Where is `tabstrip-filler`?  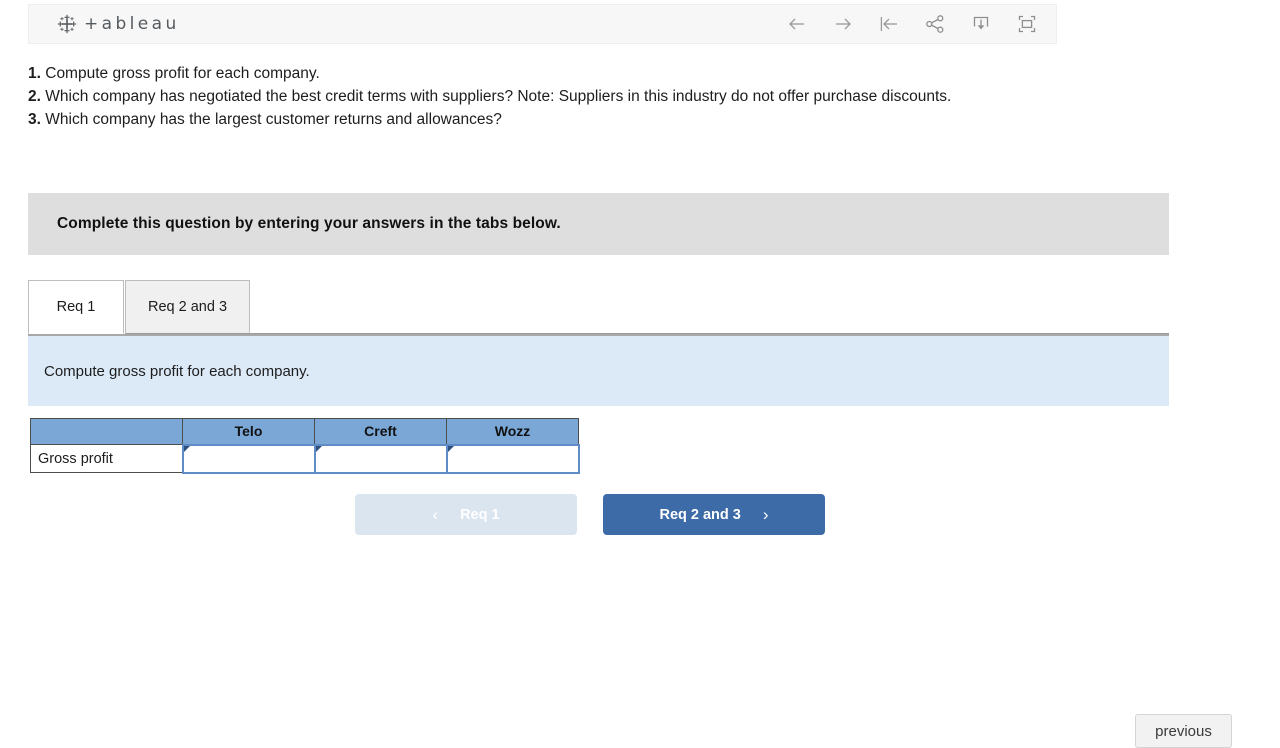 tabstrip-filler is located at coordinates (709, 306).